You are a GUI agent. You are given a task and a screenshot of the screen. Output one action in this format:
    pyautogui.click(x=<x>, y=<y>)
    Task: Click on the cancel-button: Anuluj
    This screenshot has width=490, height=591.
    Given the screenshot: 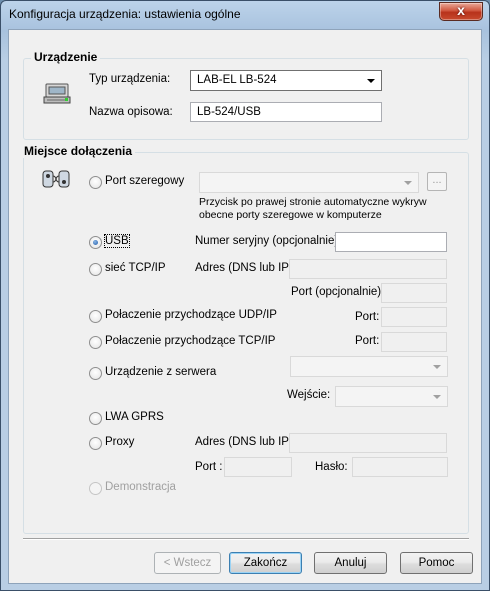 What is the action you would take?
    pyautogui.click(x=350, y=563)
    